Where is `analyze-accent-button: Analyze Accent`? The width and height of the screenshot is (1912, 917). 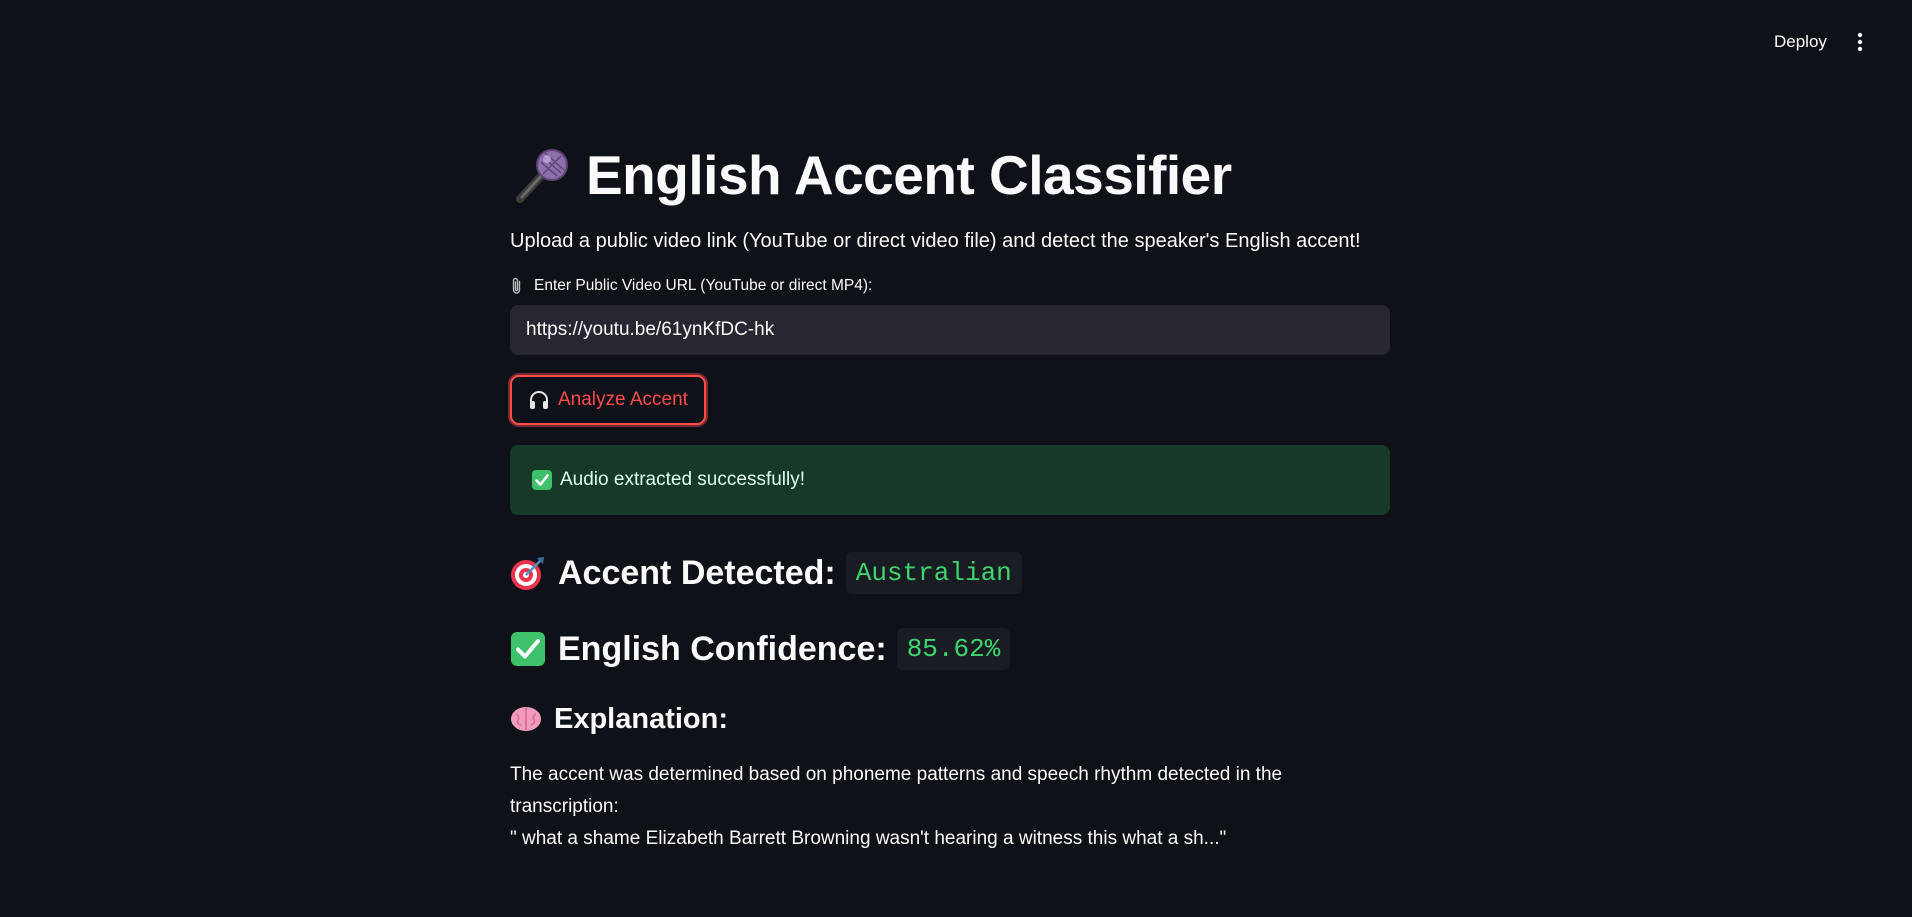
analyze-accent-button: Analyze Accent is located at coordinates (608, 400).